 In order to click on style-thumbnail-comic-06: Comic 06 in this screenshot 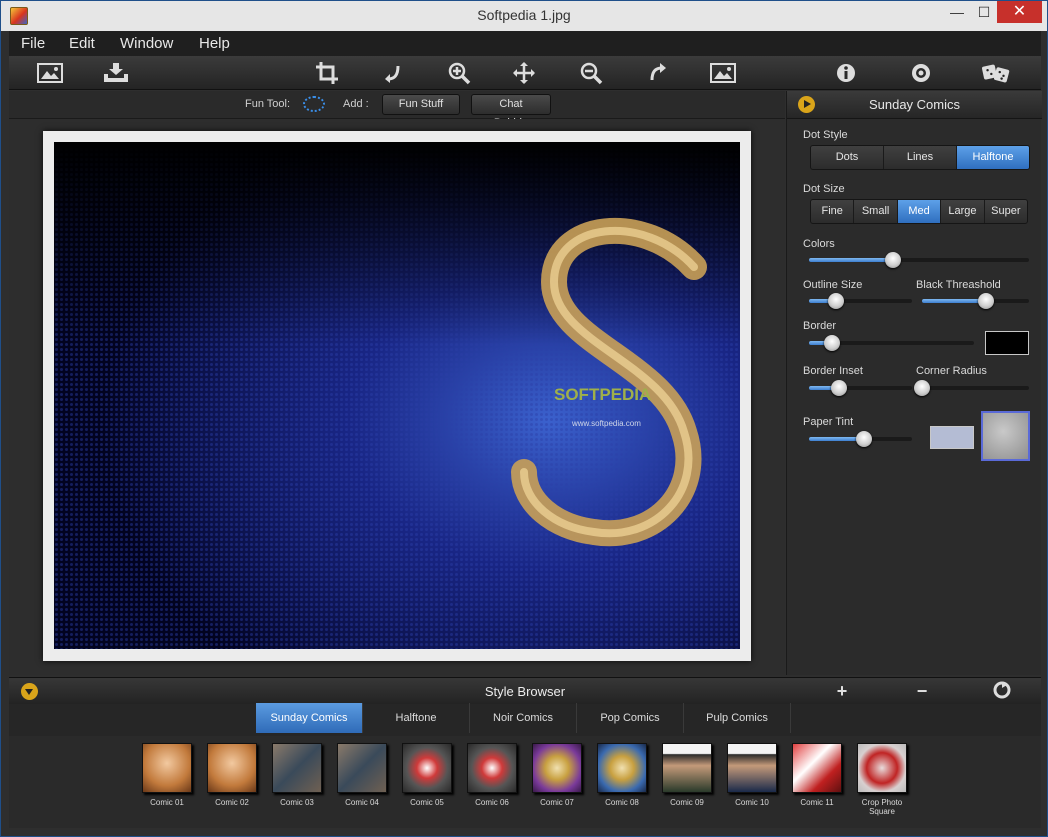, I will do `click(492, 777)`.